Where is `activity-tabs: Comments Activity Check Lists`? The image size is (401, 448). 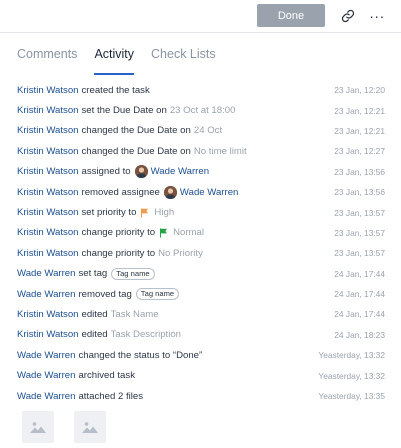 activity-tabs: Comments Activity Check Lists is located at coordinates (125, 61).